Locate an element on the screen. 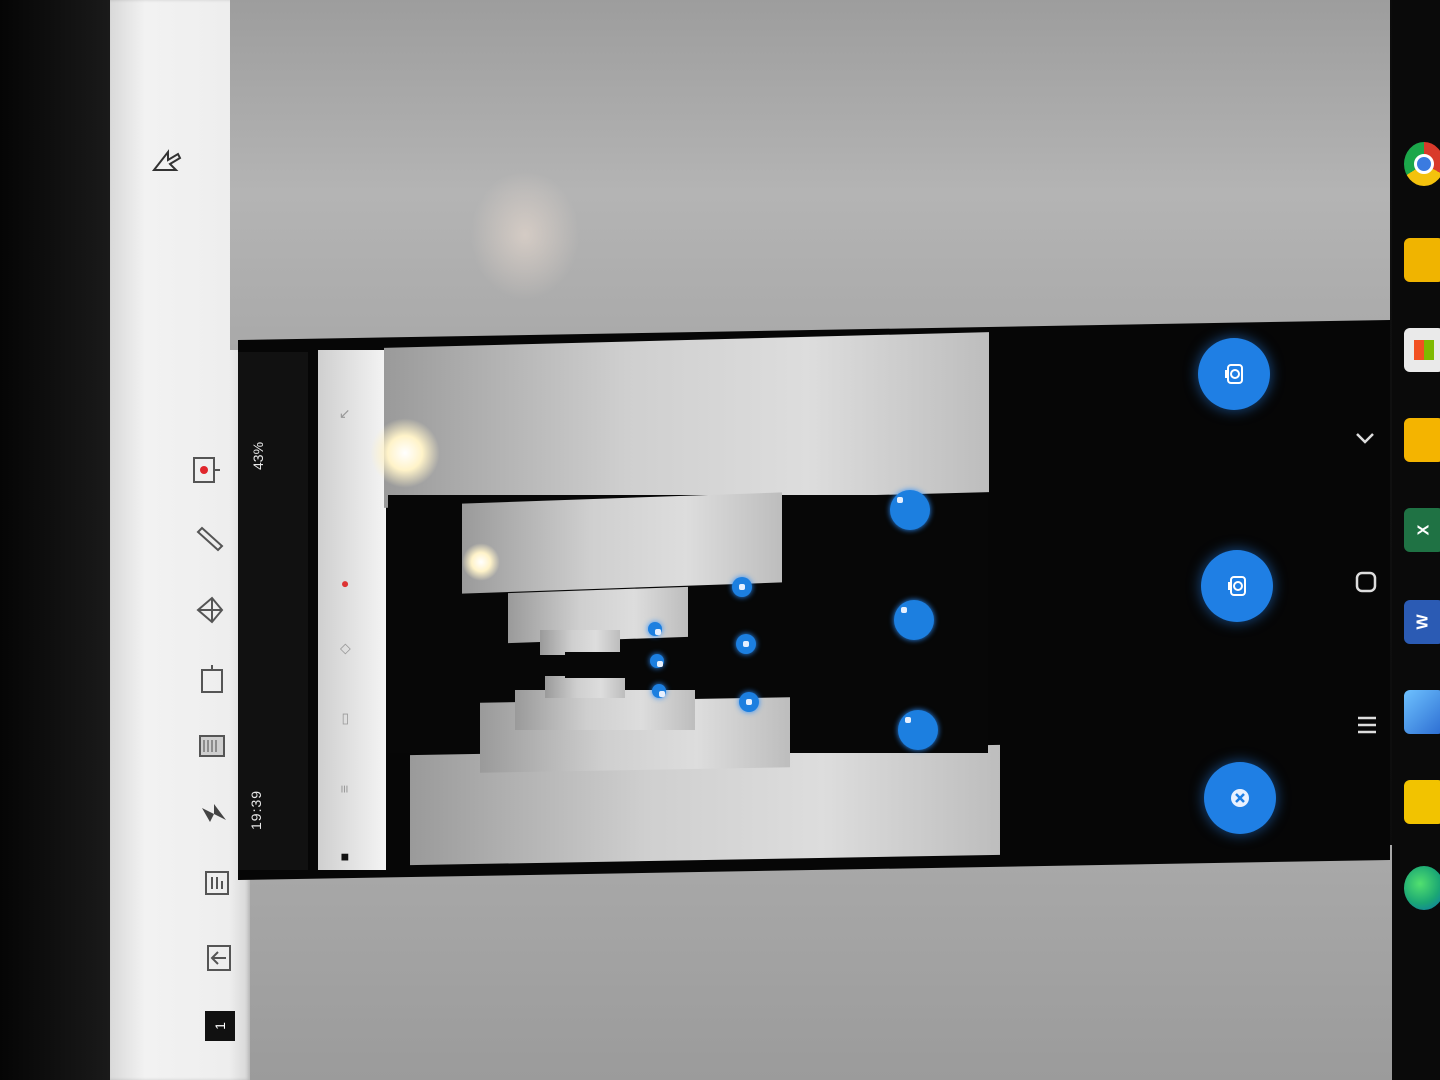 The height and width of the screenshot is (1080, 1440). light-glare is located at coordinates (525, 235).